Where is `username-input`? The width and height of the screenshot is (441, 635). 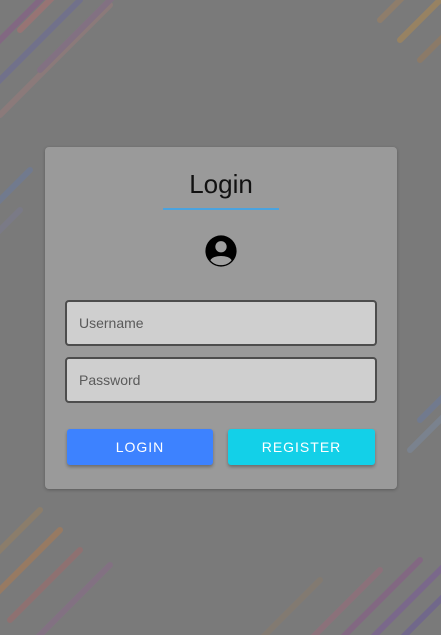
username-input is located at coordinates (221, 323).